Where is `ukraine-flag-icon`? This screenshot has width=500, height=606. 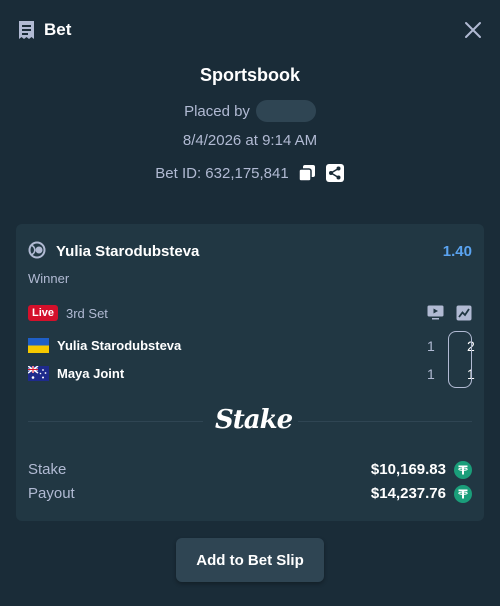 ukraine-flag-icon is located at coordinates (38, 345).